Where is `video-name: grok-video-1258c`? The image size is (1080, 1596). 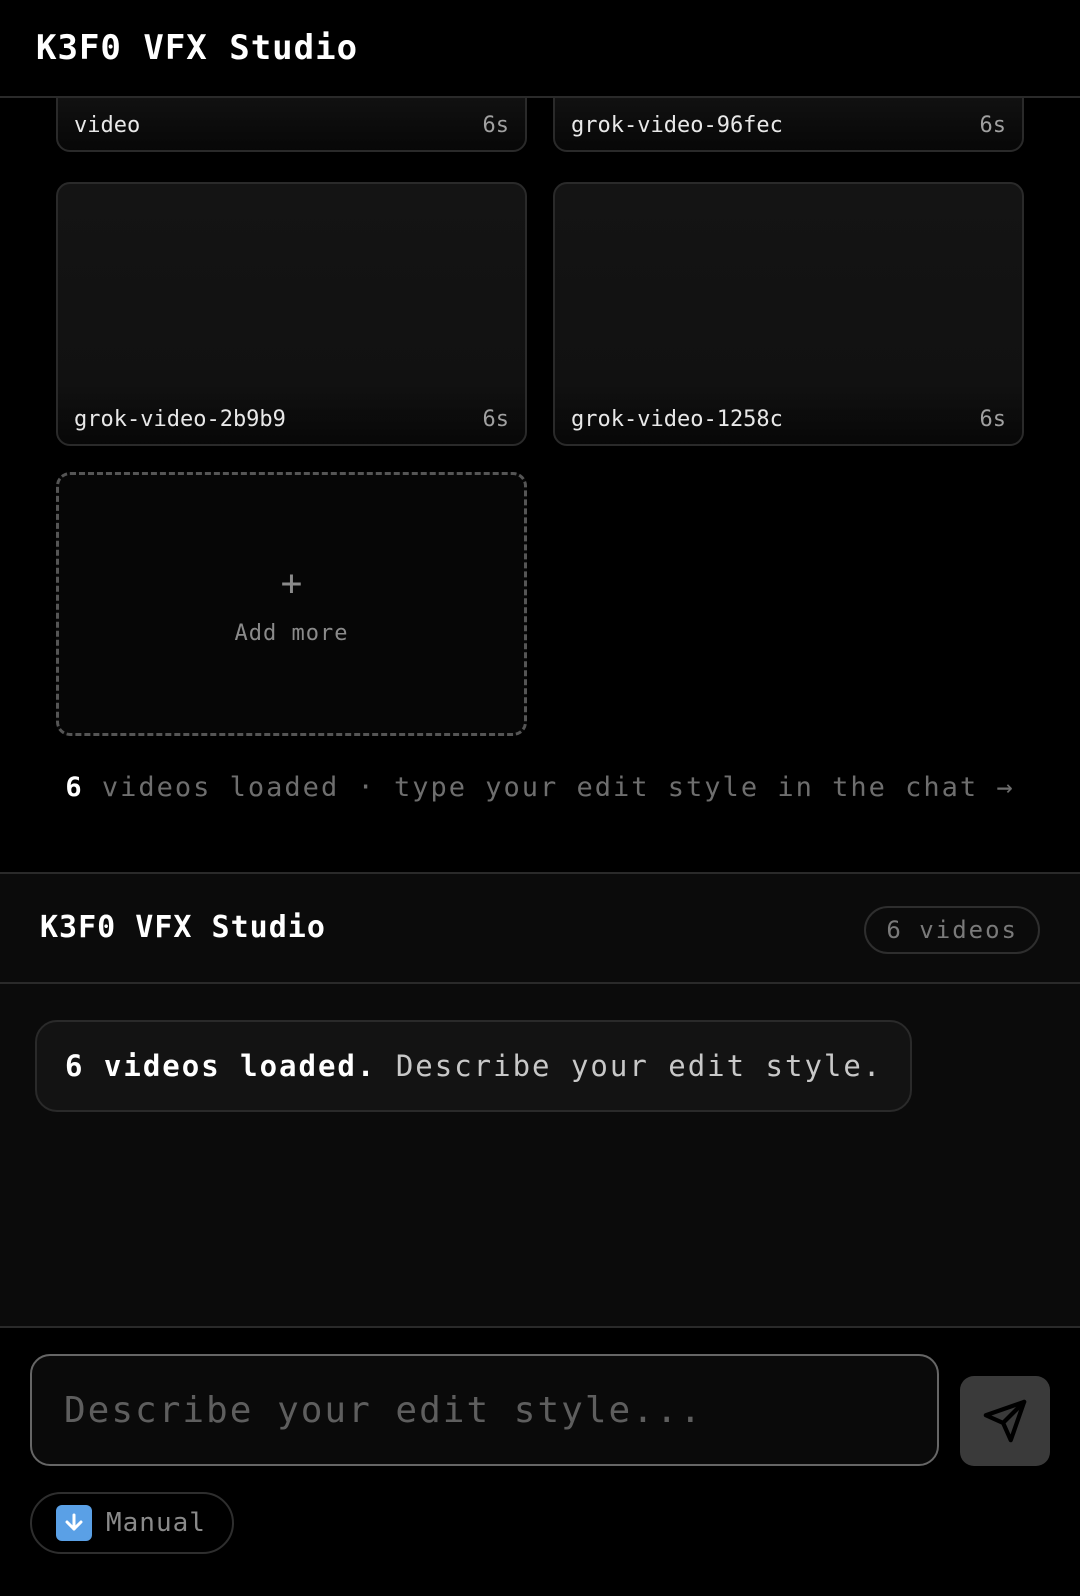 video-name: grok-video-1258c is located at coordinates (677, 419).